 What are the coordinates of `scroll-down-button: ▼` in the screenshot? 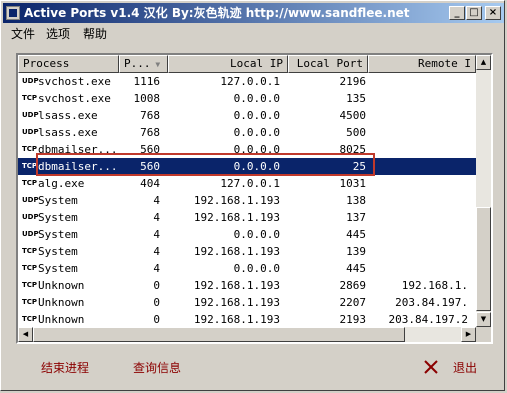 It's located at (483, 319).